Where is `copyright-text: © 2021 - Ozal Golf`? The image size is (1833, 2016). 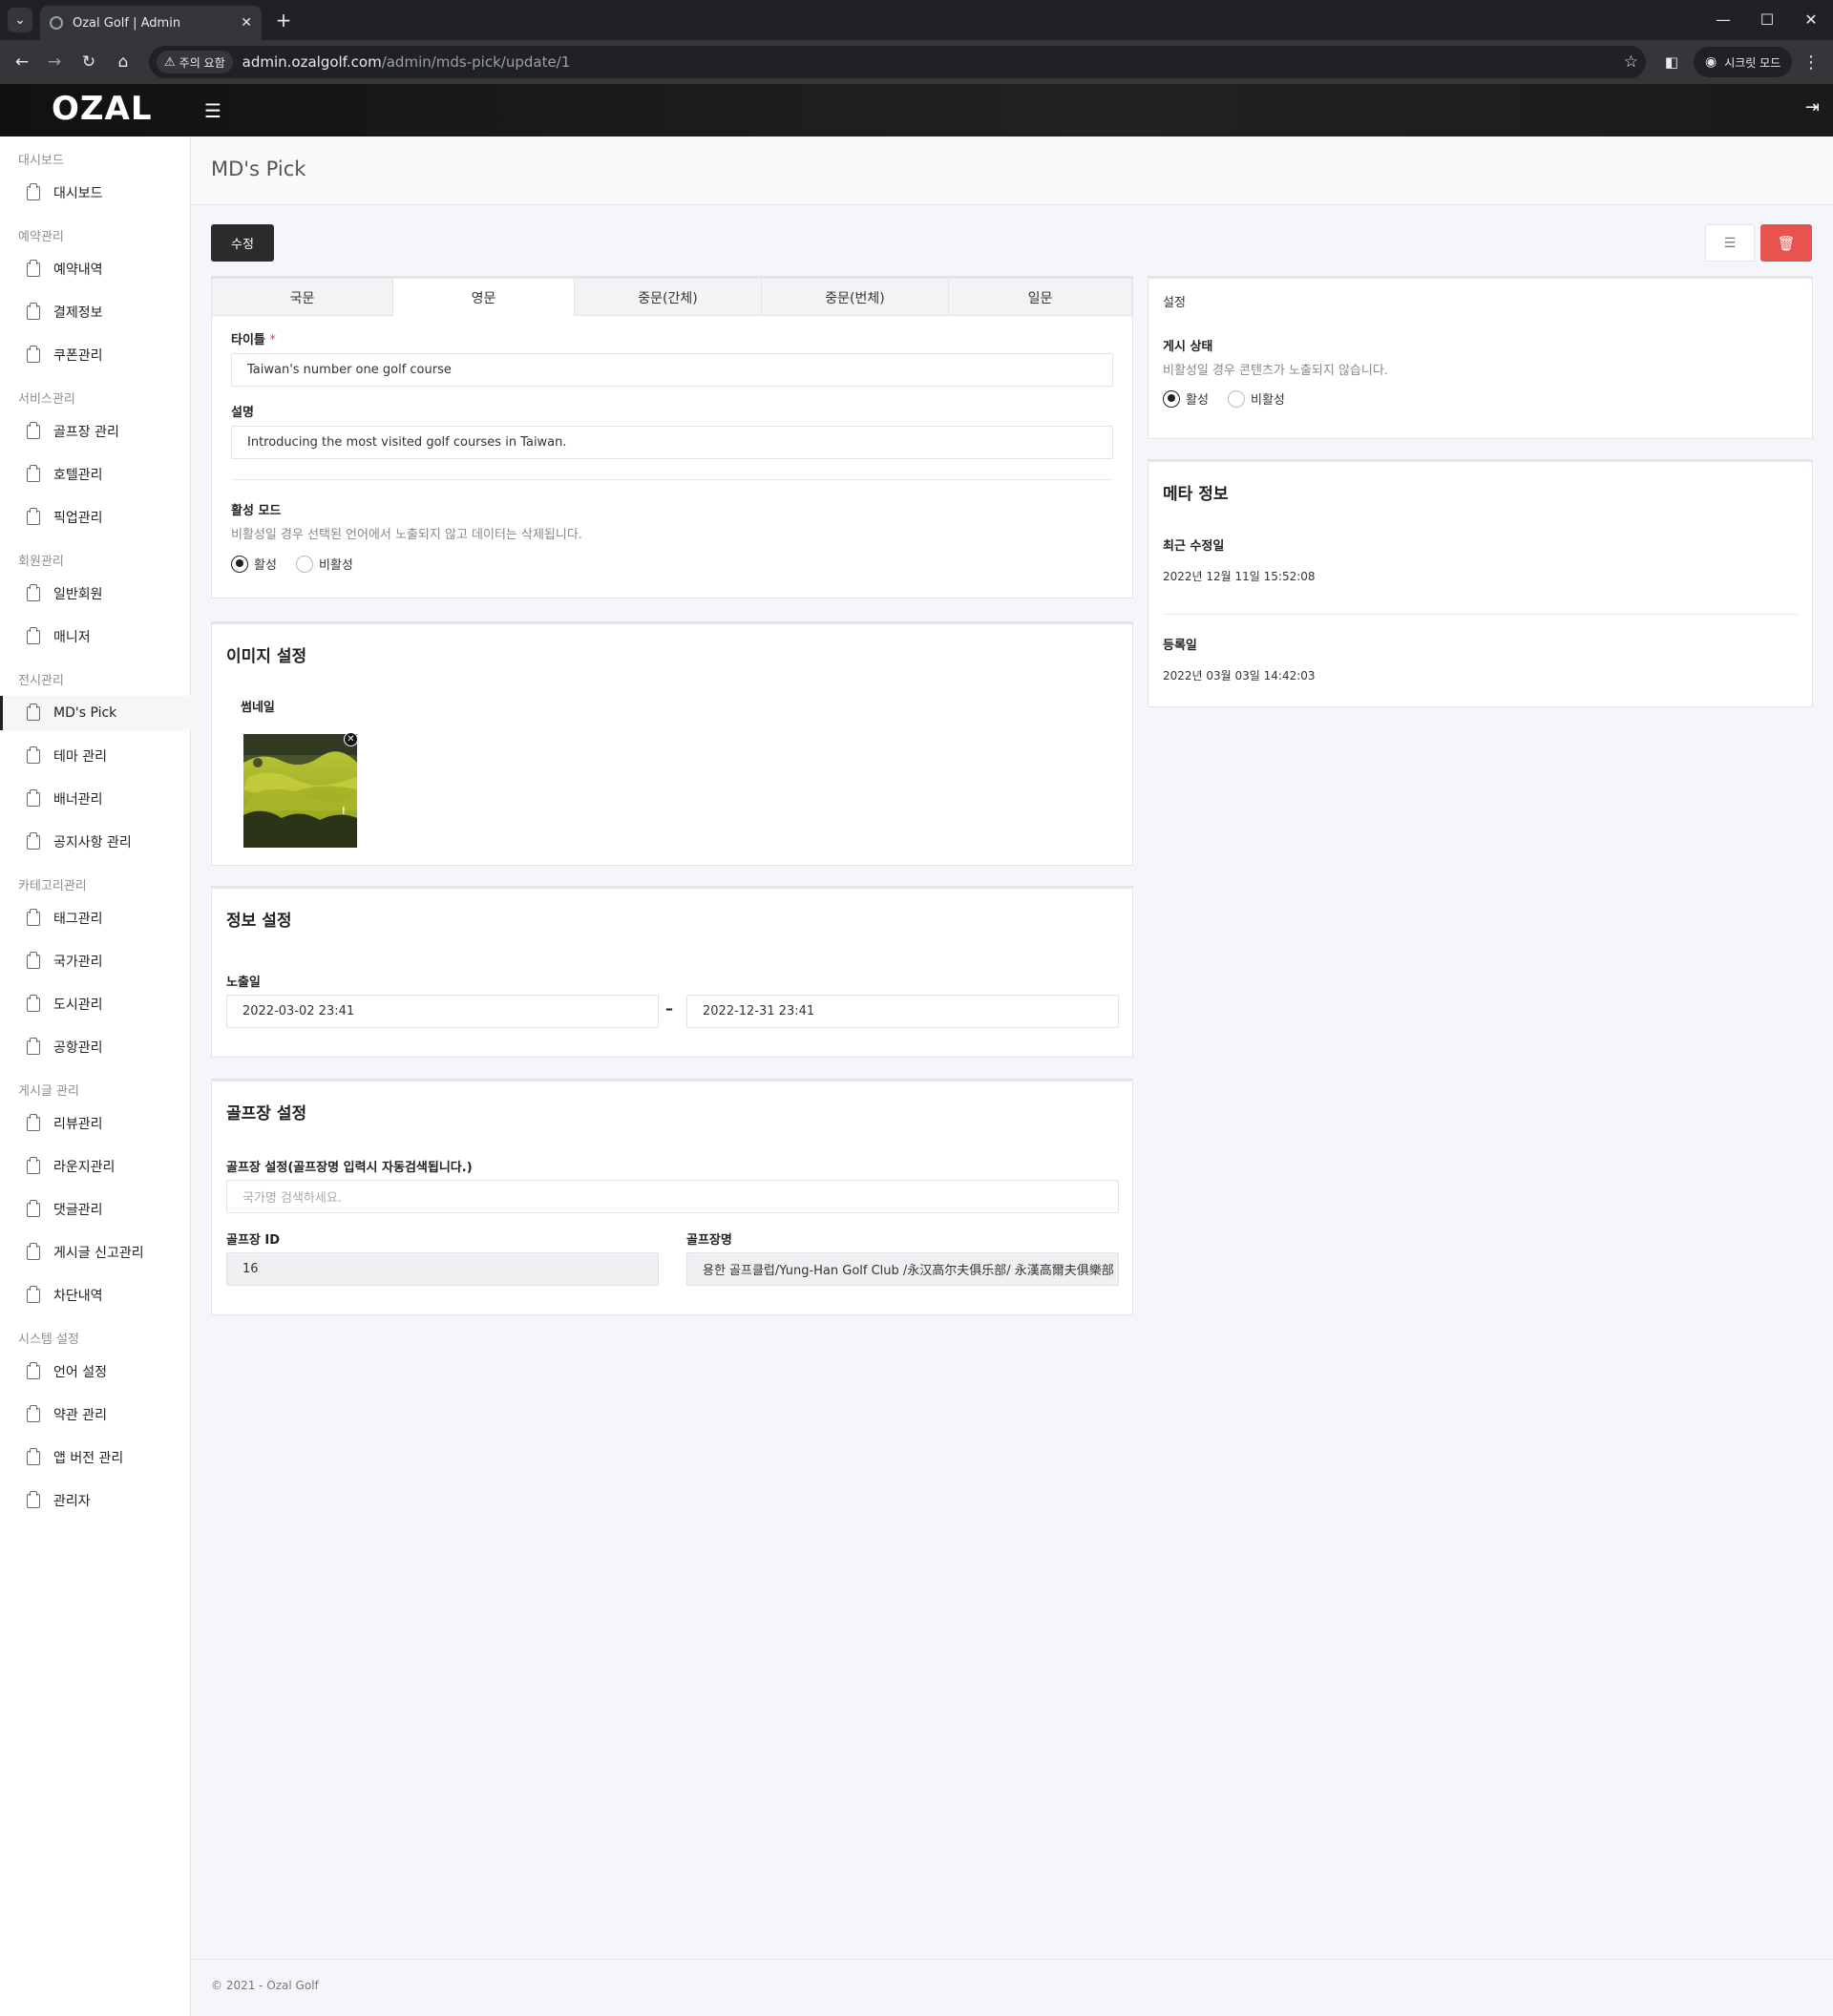
copyright-text: © 2021 - Ozal Golf is located at coordinates (265, 1986).